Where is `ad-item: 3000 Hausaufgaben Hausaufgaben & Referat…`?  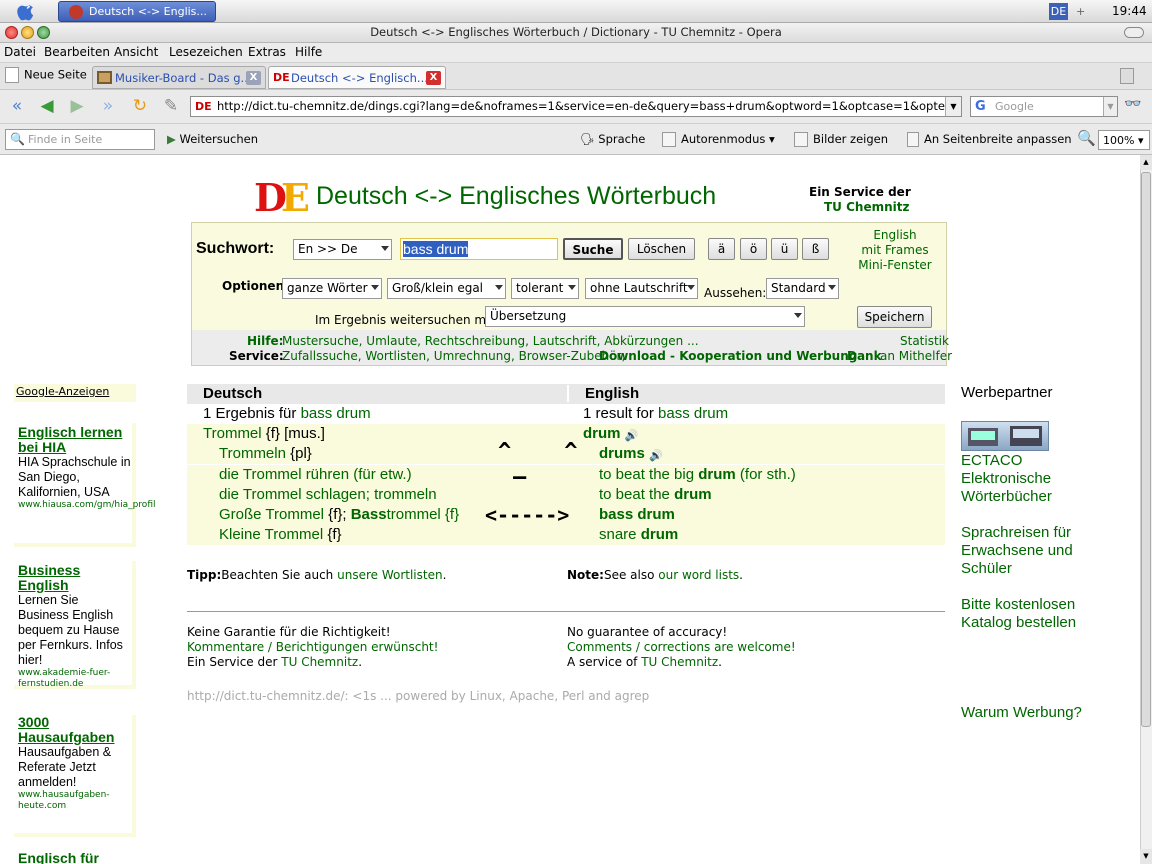 ad-item: 3000 Hausaufgaben Hausaufgaben & Referat… is located at coordinates (75, 776).